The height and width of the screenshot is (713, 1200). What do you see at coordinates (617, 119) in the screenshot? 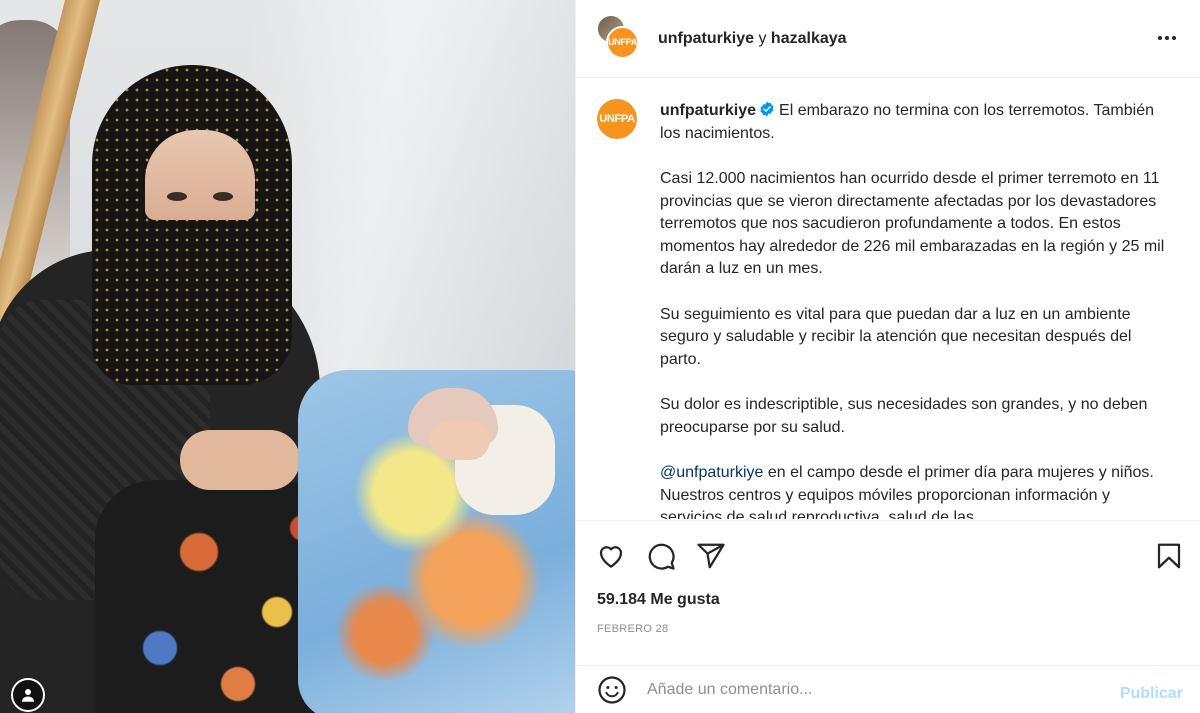
I see `caption-avatar: UNFPA` at bounding box center [617, 119].